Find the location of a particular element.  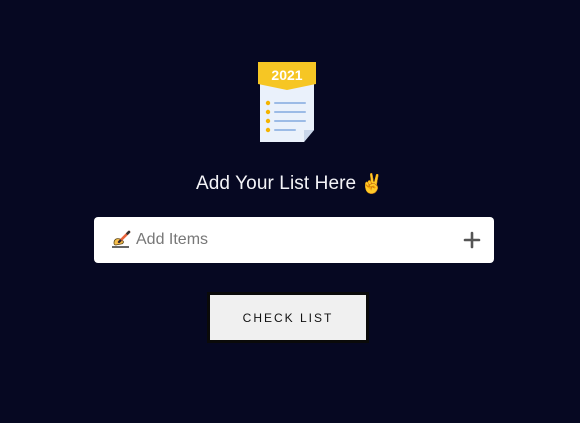

plus-icon is located at coordinates (472, 240).